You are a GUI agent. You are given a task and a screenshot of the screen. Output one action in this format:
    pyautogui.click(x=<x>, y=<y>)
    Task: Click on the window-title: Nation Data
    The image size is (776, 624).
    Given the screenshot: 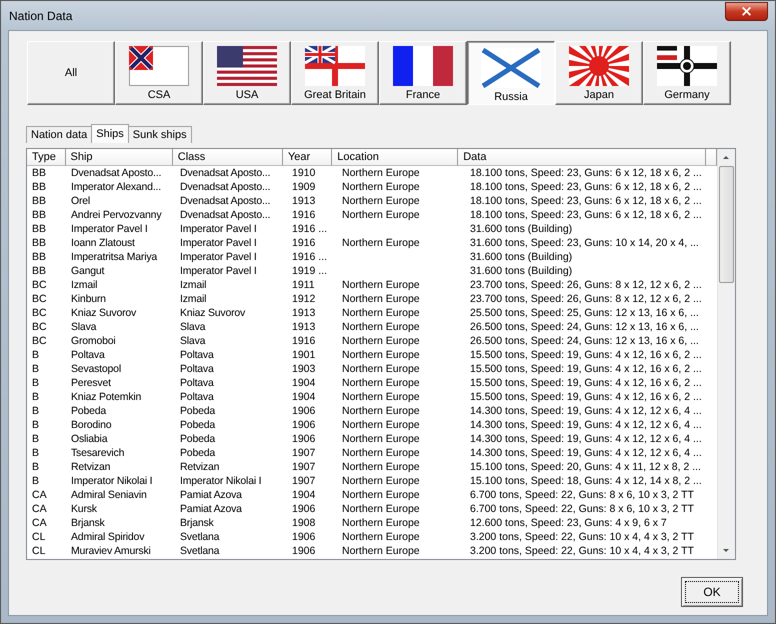 What is the action you would take?
    pyautogui.click(x=40, y=15)
    